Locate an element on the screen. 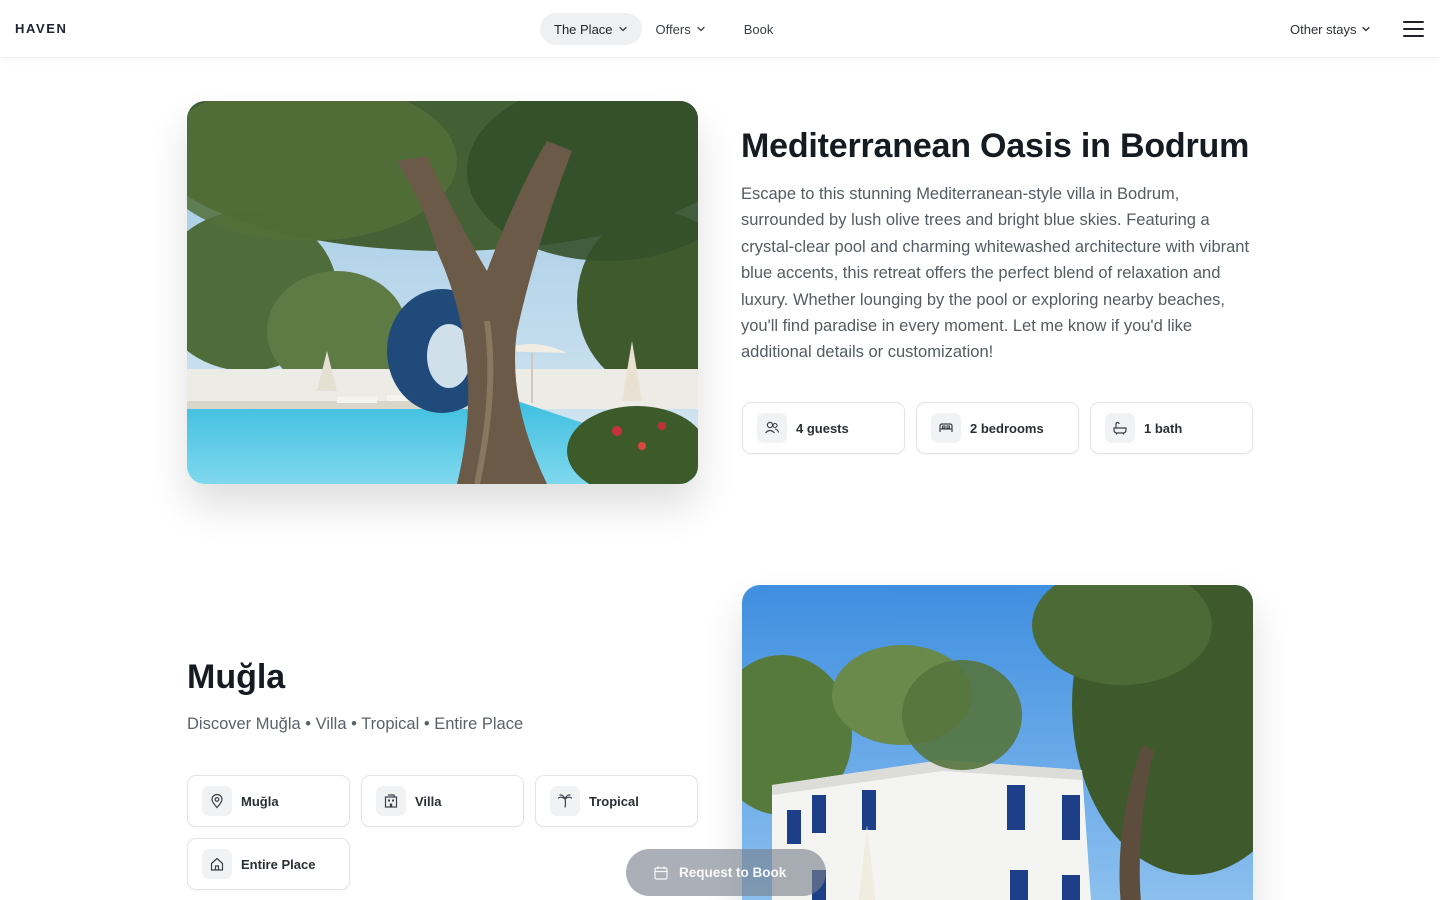  nav-offers: Offers is located at coordinates (681, 29).